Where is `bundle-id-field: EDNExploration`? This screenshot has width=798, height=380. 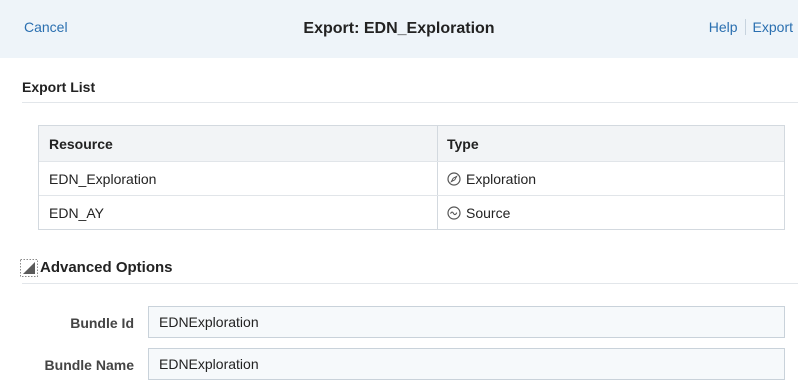 bundle-id-field: EDNExploration is located at coordinates (466, 322).